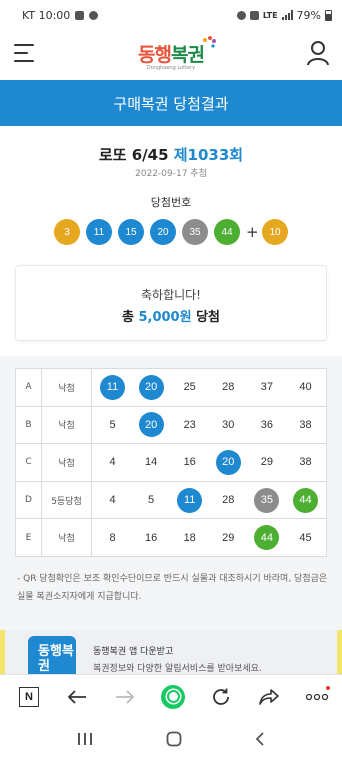  What do you see at coordinates (305, 387) in the screenshot?
I see `game-number: 40` at bounding box center [305, 387].